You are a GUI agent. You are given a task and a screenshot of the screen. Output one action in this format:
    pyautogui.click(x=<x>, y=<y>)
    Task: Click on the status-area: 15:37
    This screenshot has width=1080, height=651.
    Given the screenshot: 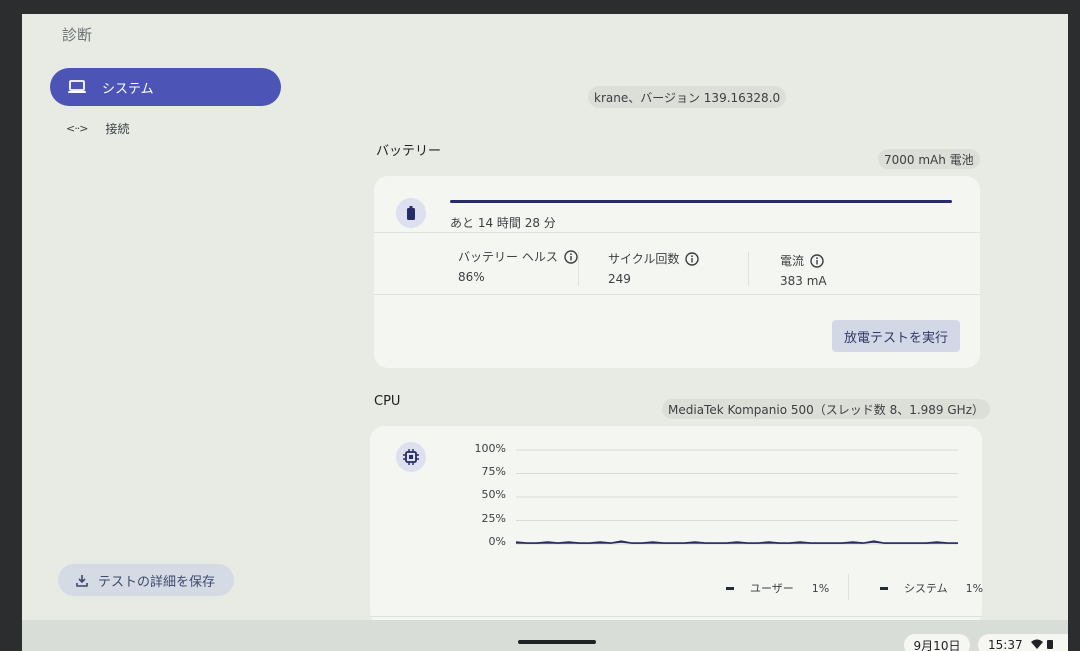 What is the action you would take?
    pyautogui.click(x=1023, y=642)
    